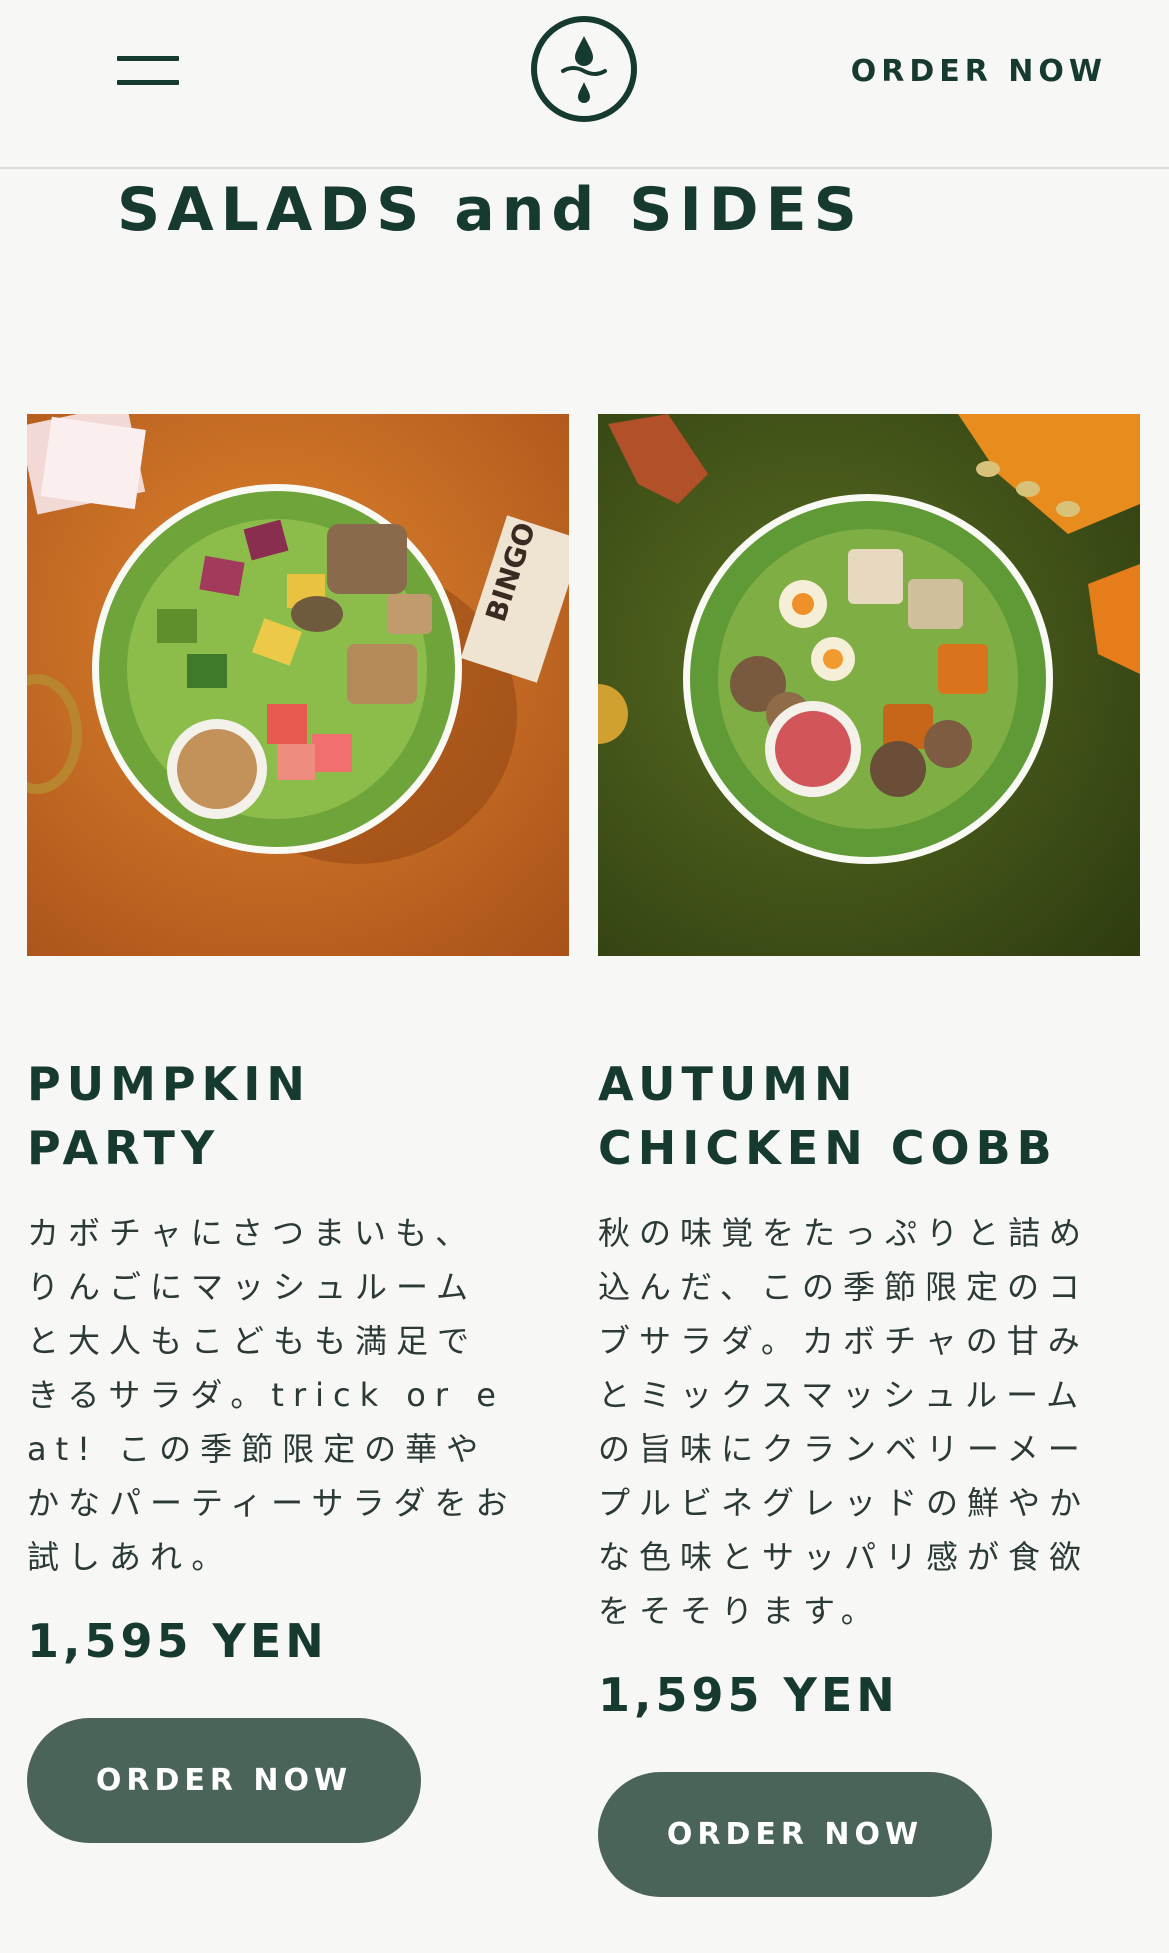  Describe the element at coordinates (298, 685) in the screenshot. I see `pumpkin-party-salad-photo: BINGO` at that location.